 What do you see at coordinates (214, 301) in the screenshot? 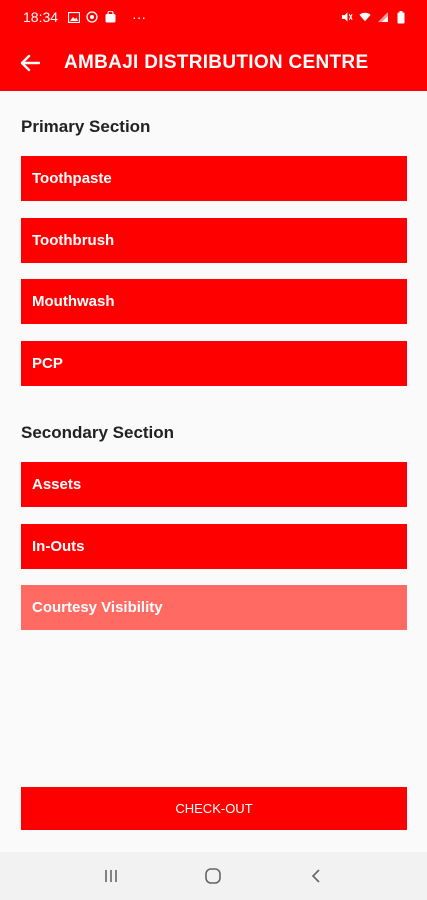
I see `mouthwash-button: Mouthwash` at bounding box center [214, 301].